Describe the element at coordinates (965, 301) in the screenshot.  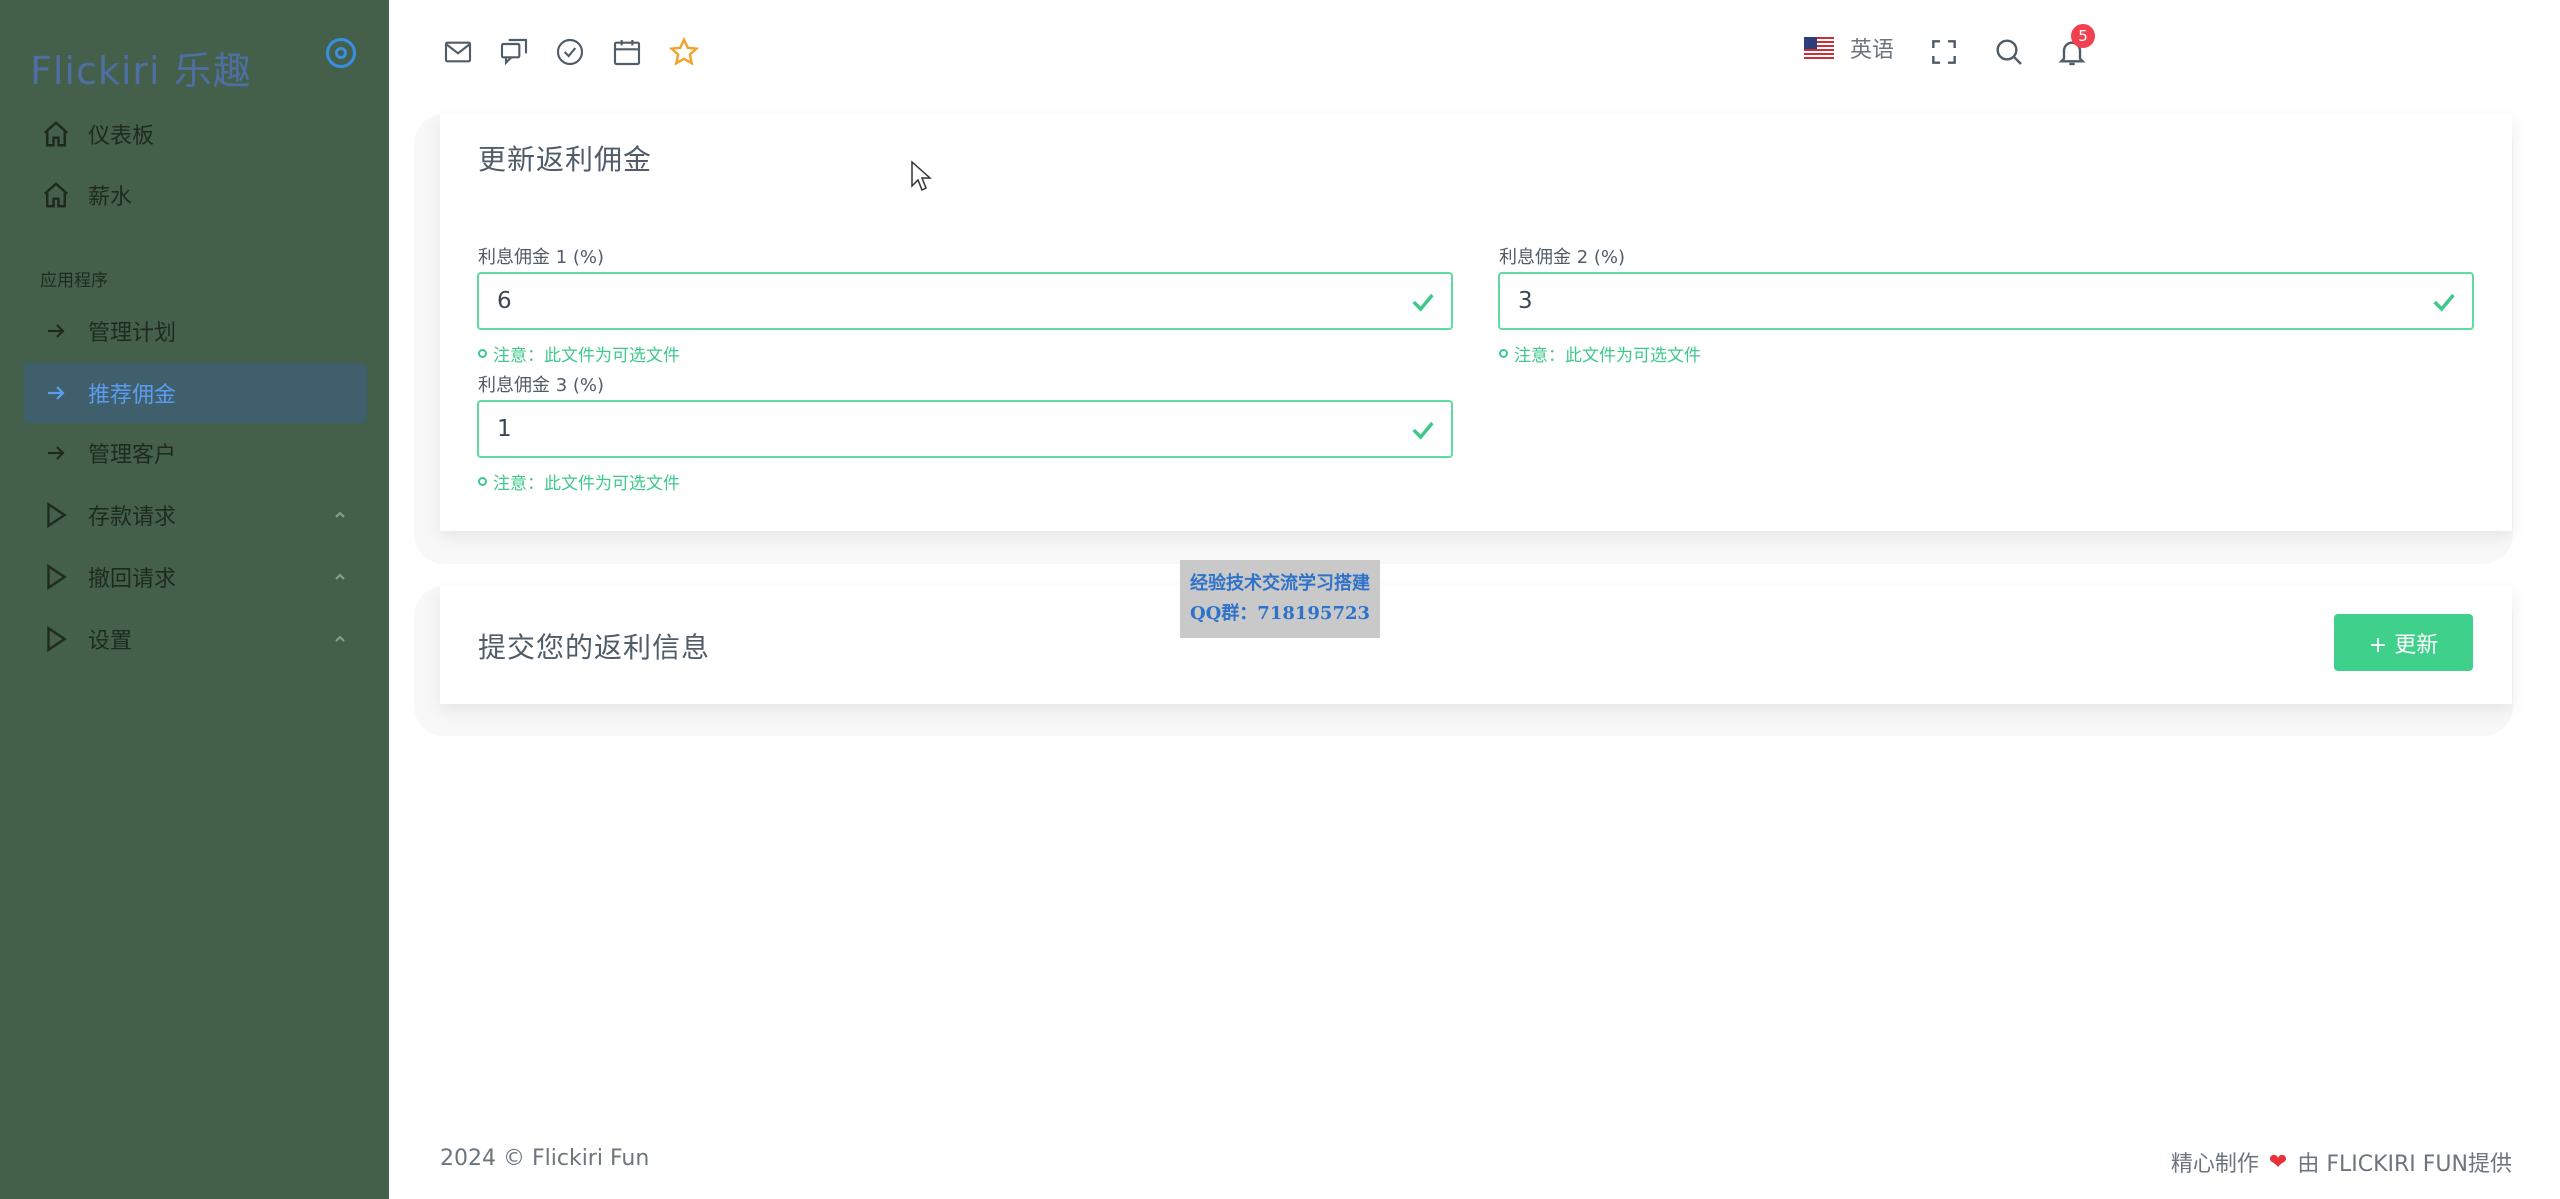
I see `commission-1-input: 6` at that location.